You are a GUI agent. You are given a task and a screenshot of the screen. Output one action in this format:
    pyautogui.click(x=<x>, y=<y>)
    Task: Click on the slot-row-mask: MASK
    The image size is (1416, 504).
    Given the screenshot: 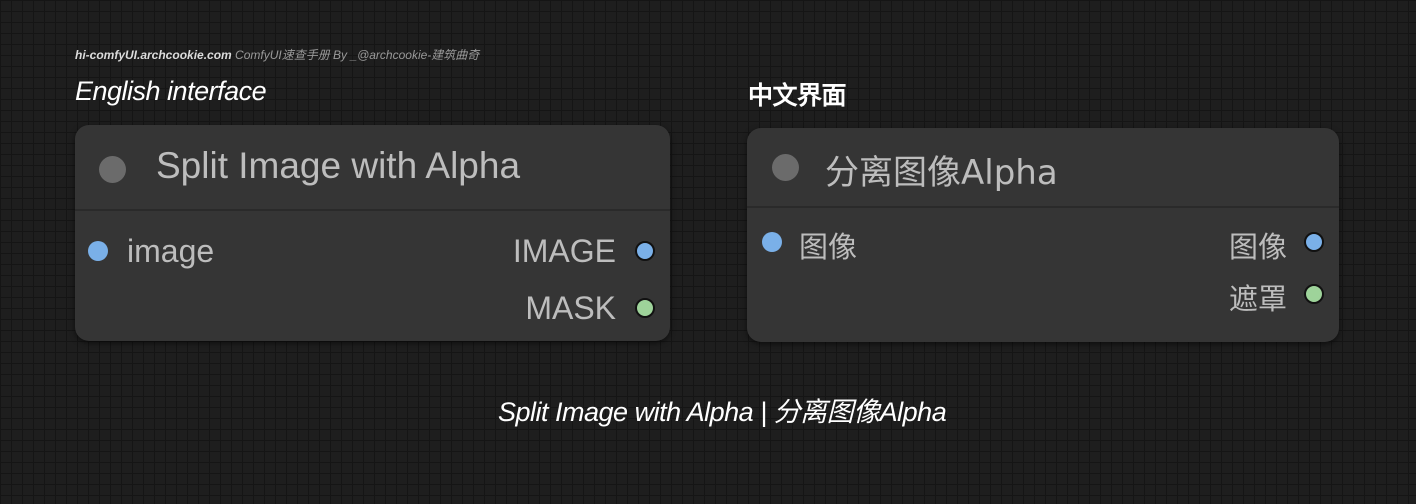 What is the action you would take?
    pyautogui.click(x=372, y=310)
    